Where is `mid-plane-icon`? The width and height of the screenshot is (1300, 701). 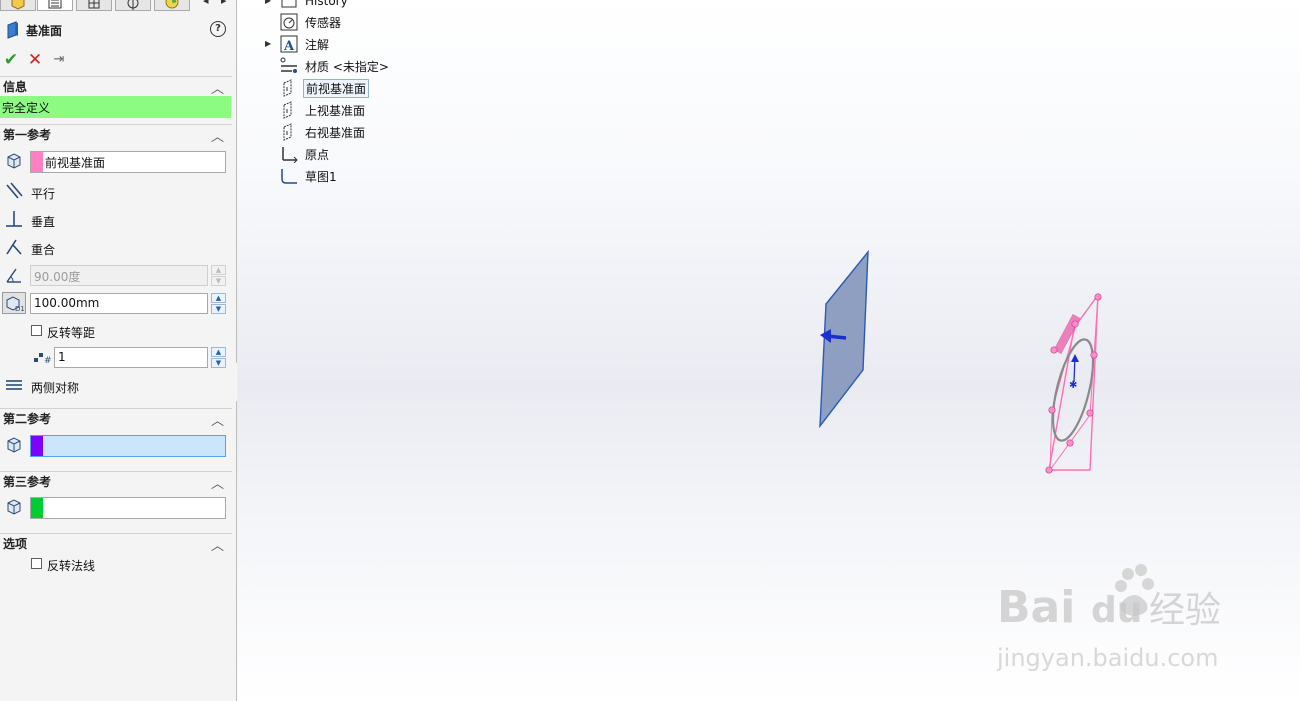 mid-plane-icon is located at coordinates (14, 385).